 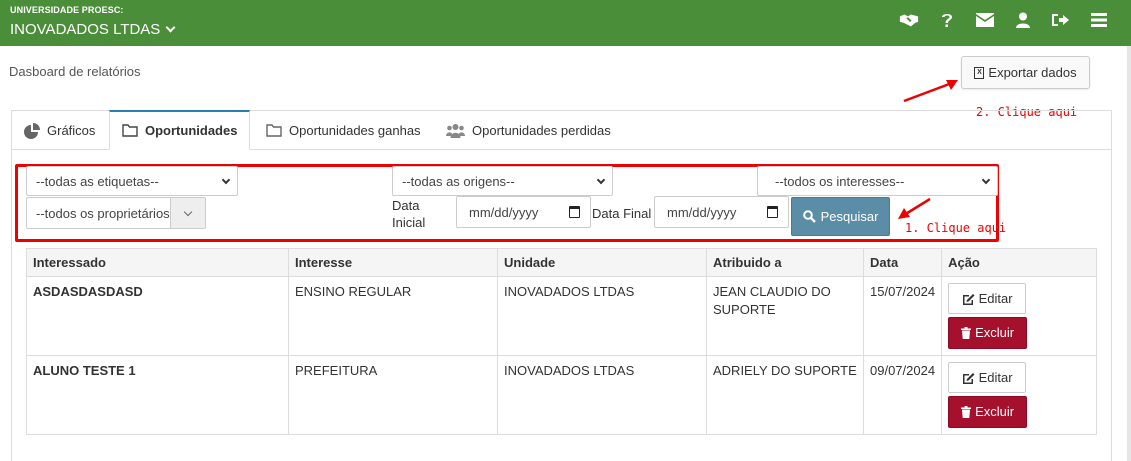 I want to click on users-icon, so click(x=455, y=130).